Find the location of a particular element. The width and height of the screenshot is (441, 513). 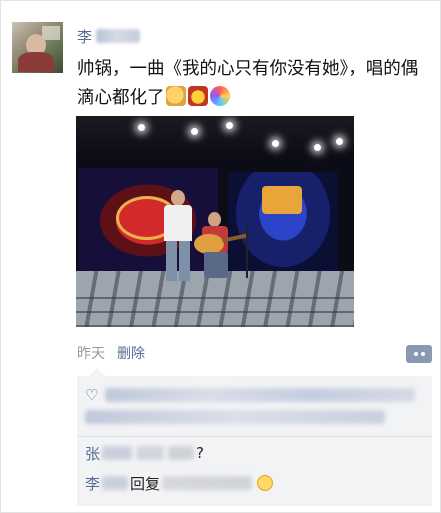

username-redacted is located at coordinates (118, 36).